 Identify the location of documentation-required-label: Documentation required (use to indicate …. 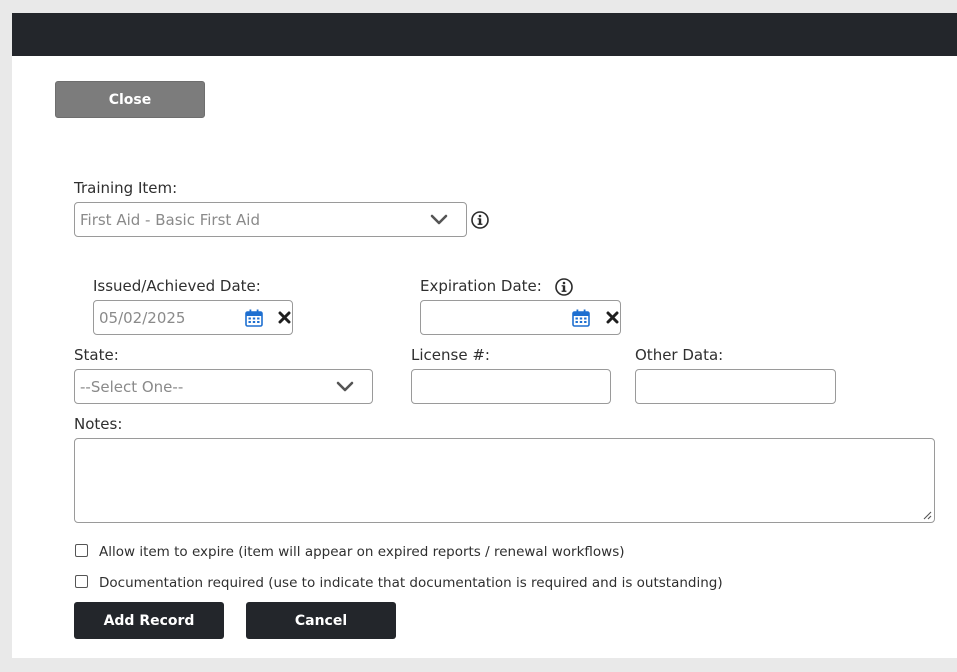
(411, 583).